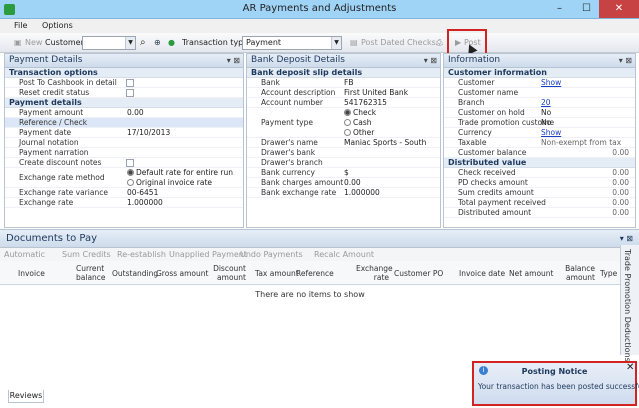 Image resolution: width=639 pixels, height=408 pixels. Describe the element at coordinates (135, 273) in the screenshot. I see `col-outstanding: Outstanding` at that location.